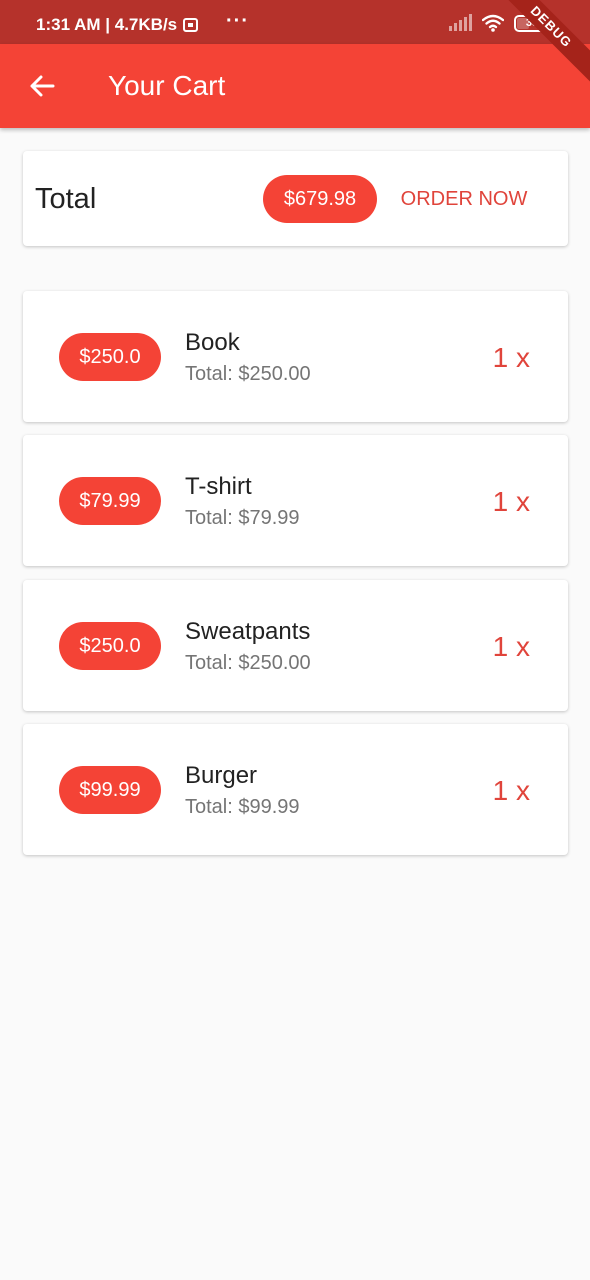 The width and height of the screenshot is (590, 1280). I want to click on cart-item: $250.0 Book Total: $250.00 1 x, so click(295, 356).